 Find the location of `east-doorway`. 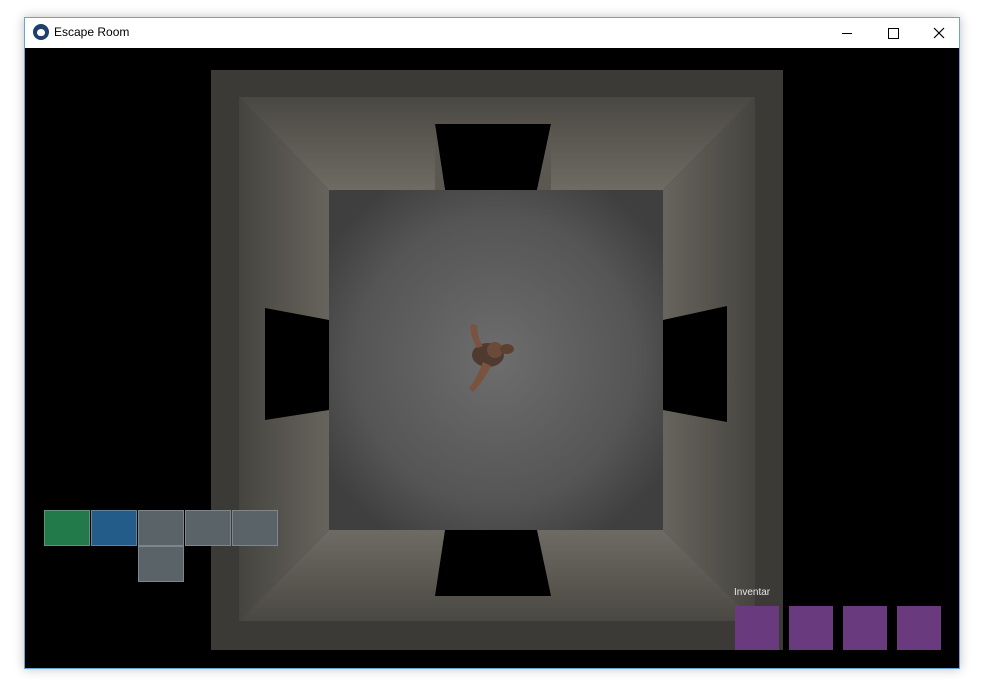

east-doorway is located at coordinates (695, 364).